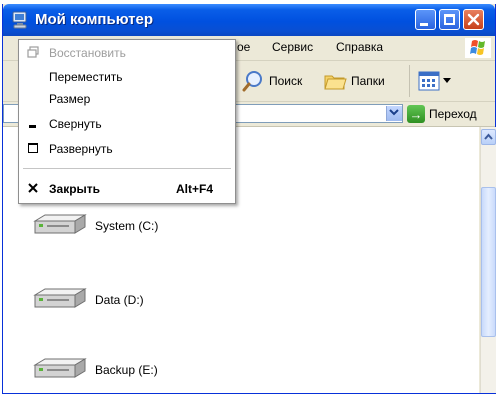 This screenshot has width=500, height=398. I want to click on drive-label: Data (D:), so click(119, 300).